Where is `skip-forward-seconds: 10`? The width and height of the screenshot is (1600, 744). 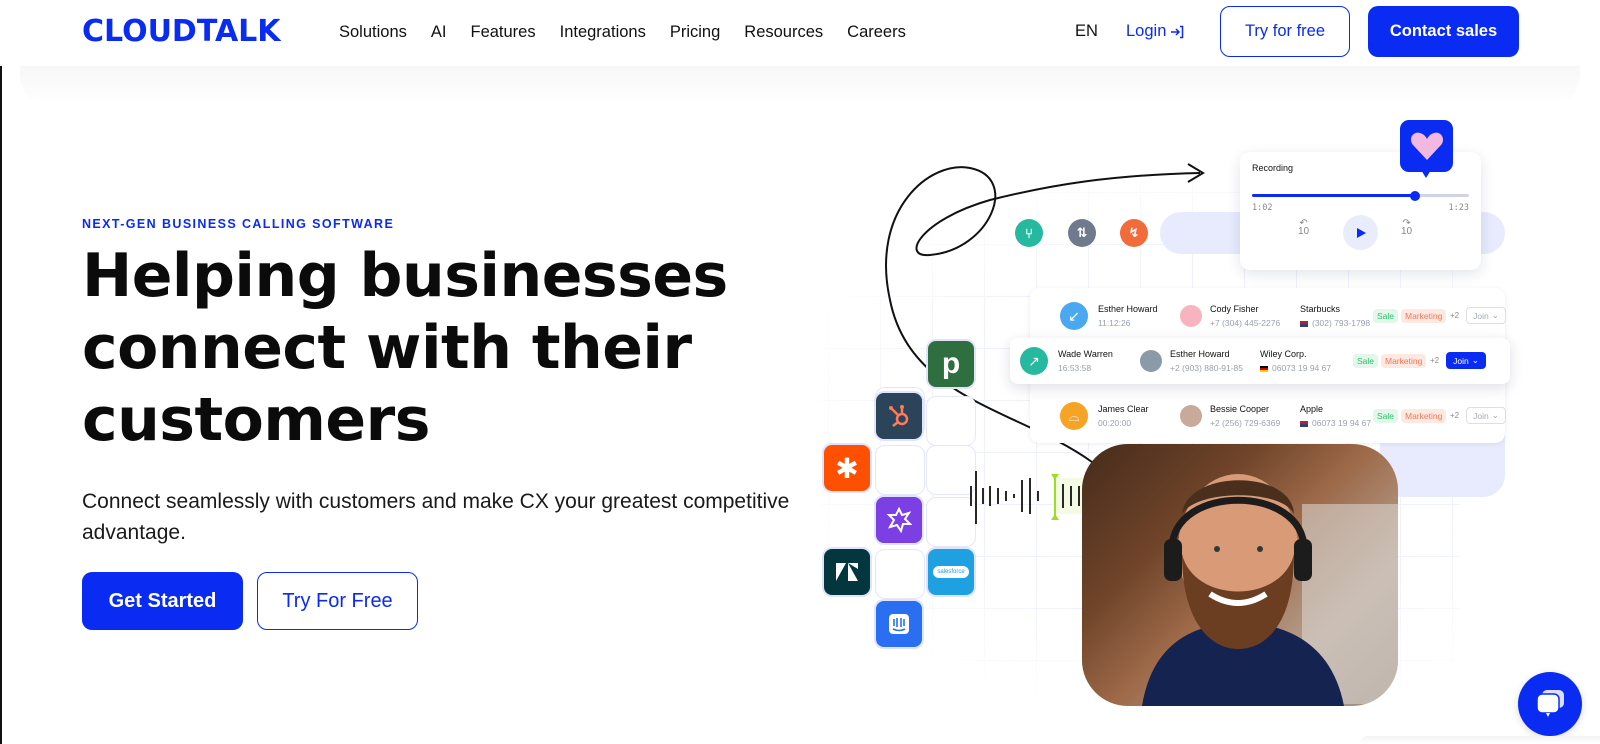
skip-forward-seconds: 10 is located at coordinates (1407, 231).